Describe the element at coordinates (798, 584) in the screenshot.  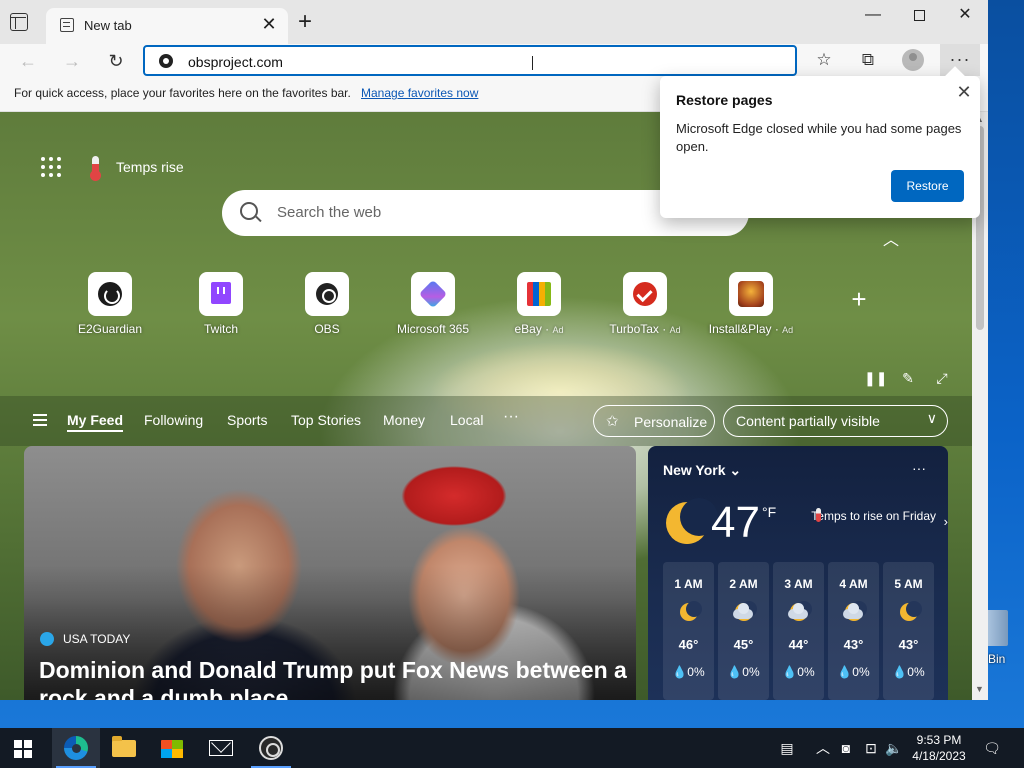
I see `hour-time: 3 AM` at that location.